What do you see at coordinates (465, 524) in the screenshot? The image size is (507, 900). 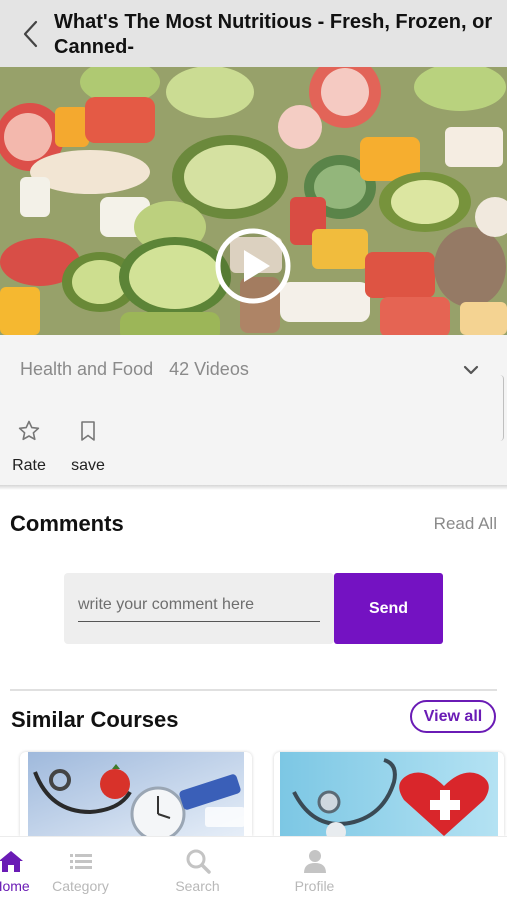 I see `read-all-link: Read All` at bounding box center [465, 524].